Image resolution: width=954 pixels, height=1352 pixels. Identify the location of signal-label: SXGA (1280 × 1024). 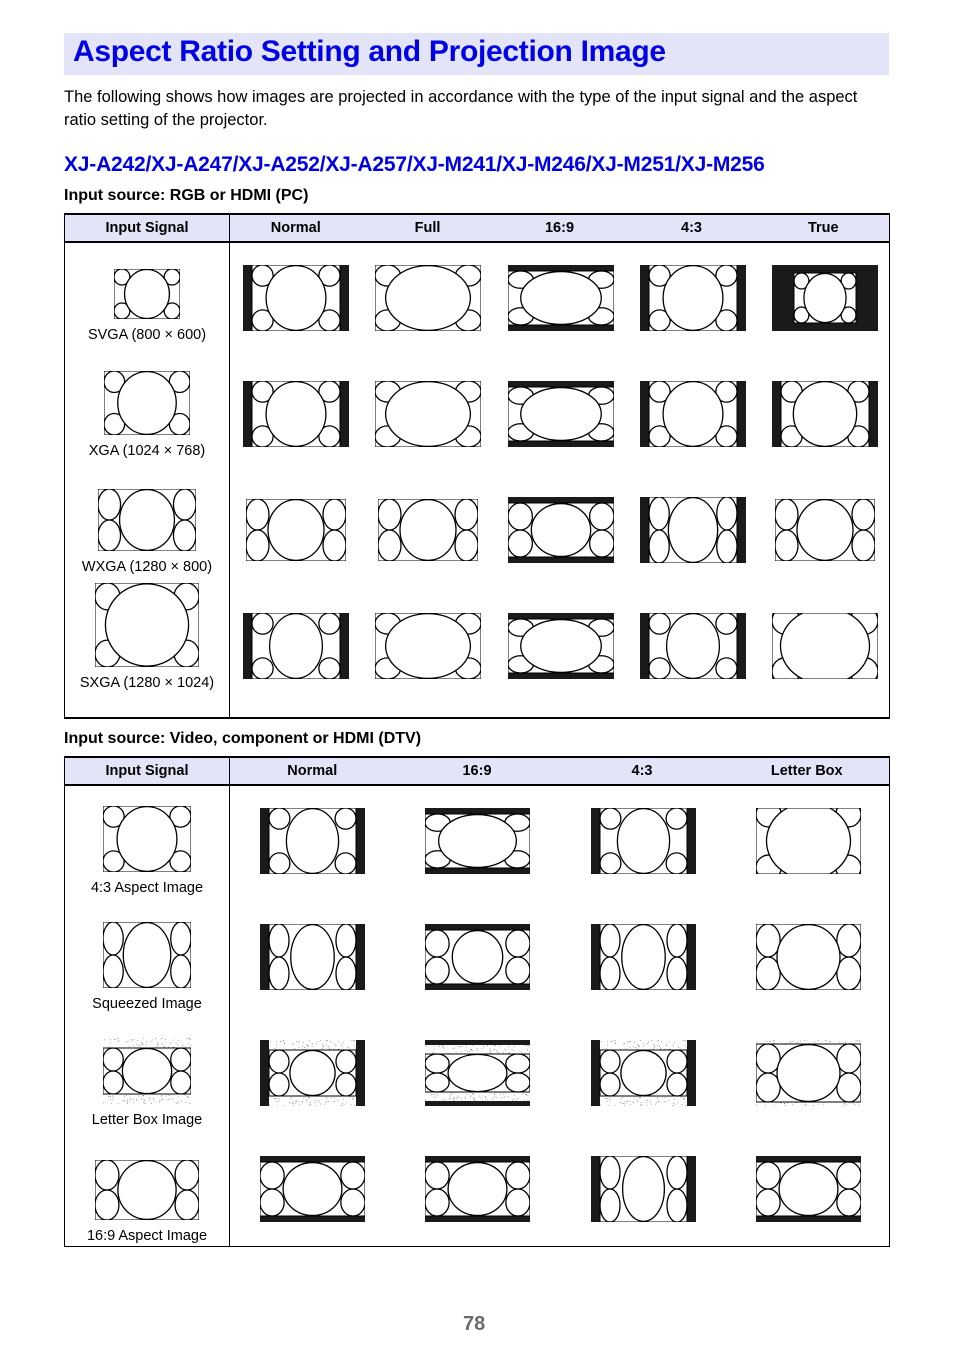
(147, 683).